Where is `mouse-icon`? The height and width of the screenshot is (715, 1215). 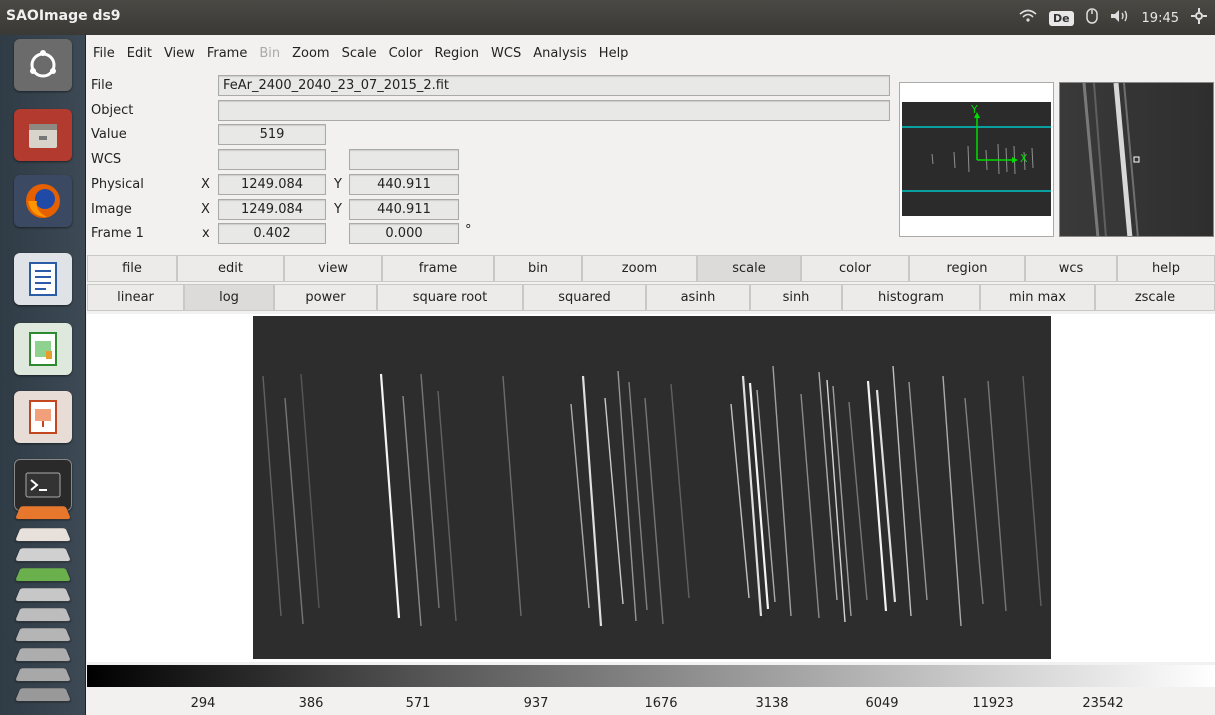 mouse-icon is located at coordinates (1091, 18).